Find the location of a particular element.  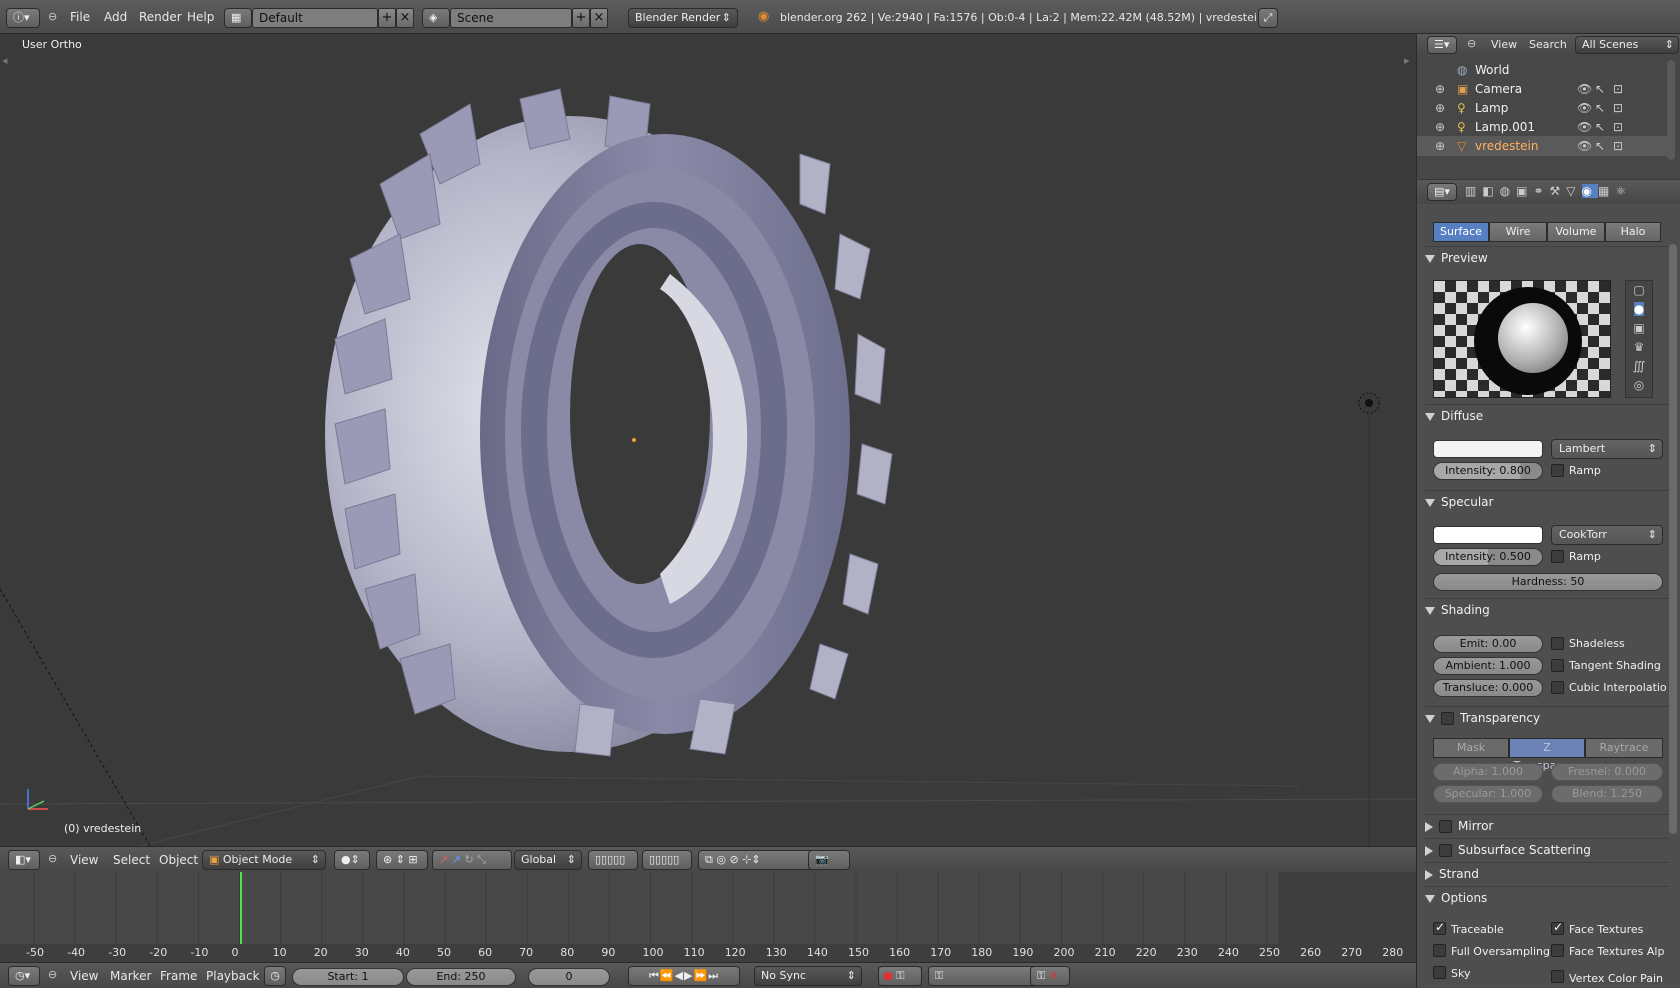

diffuse-shader-select: Lambert ⇕ is located at coordinates (1607, 449).